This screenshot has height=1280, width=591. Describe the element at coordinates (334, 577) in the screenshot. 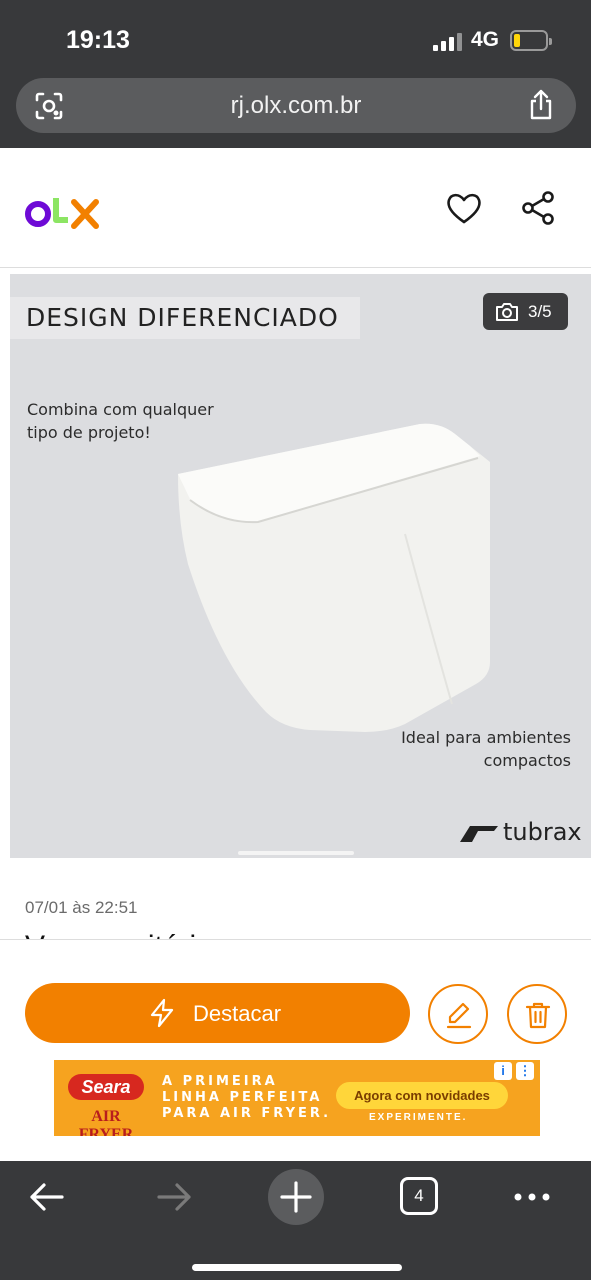

I see `toilet-product-photo` at that location.